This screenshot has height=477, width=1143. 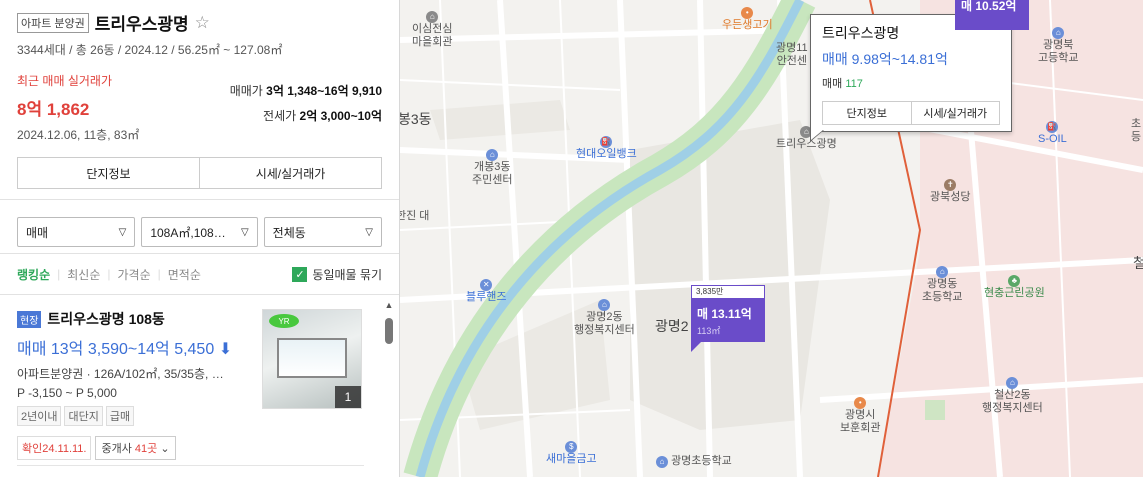 What do you see at coordinates (747, 13) in the screenshot?
I see `restaurant-icon: •` at bounding box center [747, 13].